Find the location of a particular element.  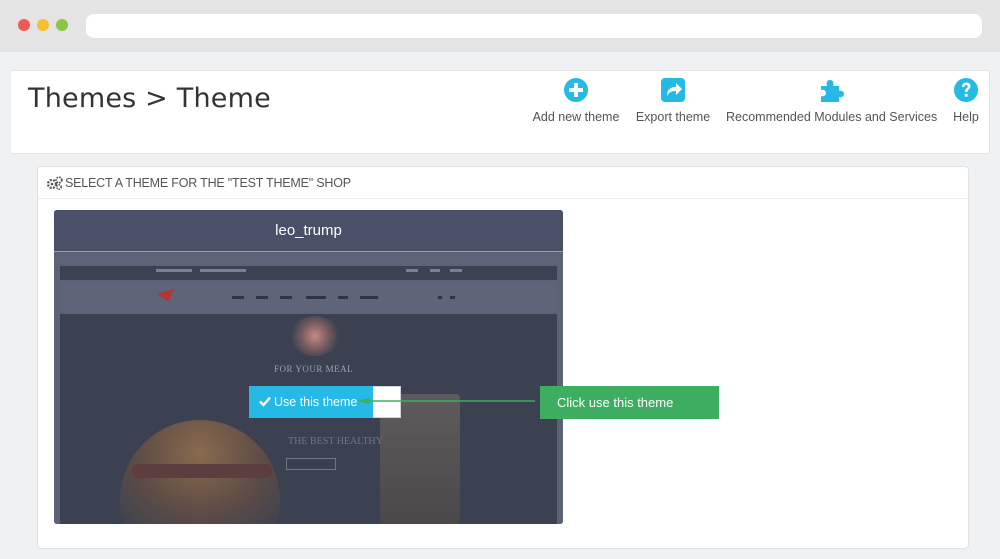

gears-icon is located at coordinates (55, 183).